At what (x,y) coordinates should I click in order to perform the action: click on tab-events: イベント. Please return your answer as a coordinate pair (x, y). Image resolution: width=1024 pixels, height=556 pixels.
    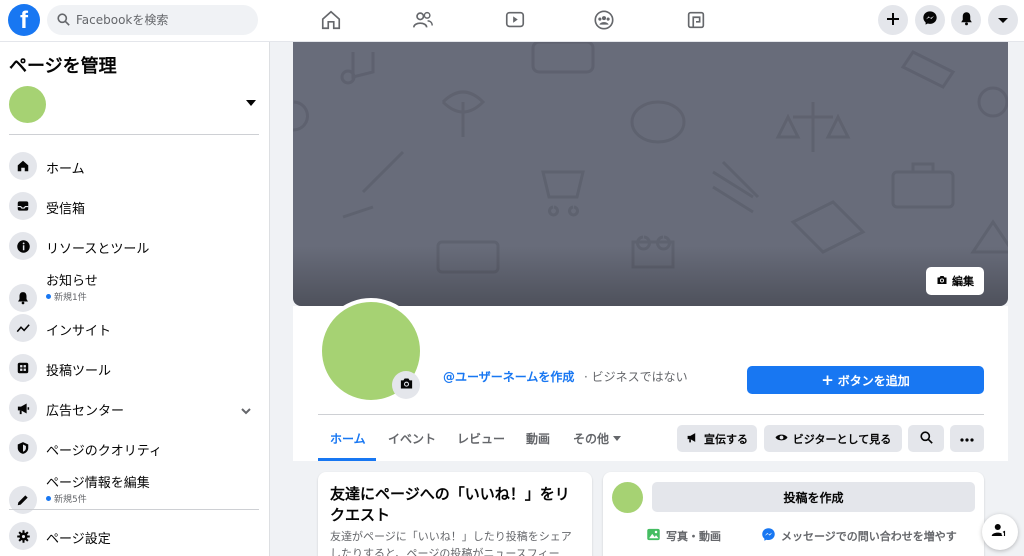
    Looking at the image, I should click on (412, 438).